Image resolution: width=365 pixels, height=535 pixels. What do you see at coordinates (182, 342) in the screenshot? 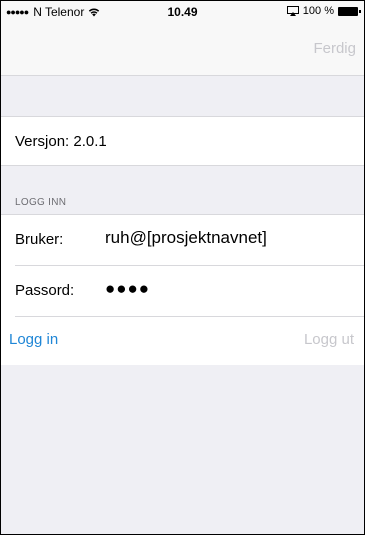
I see `login-actions-row: Logg in Logg ut` at bounding box center [182, 342].